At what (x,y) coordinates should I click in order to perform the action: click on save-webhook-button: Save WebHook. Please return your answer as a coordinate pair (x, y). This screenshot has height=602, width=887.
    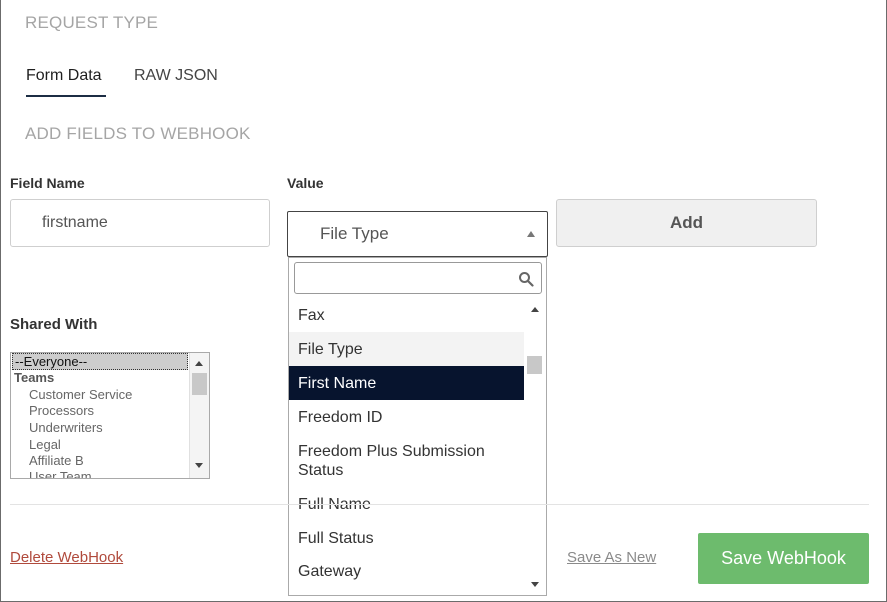
    Looking at the image, I should click on (783, 558).